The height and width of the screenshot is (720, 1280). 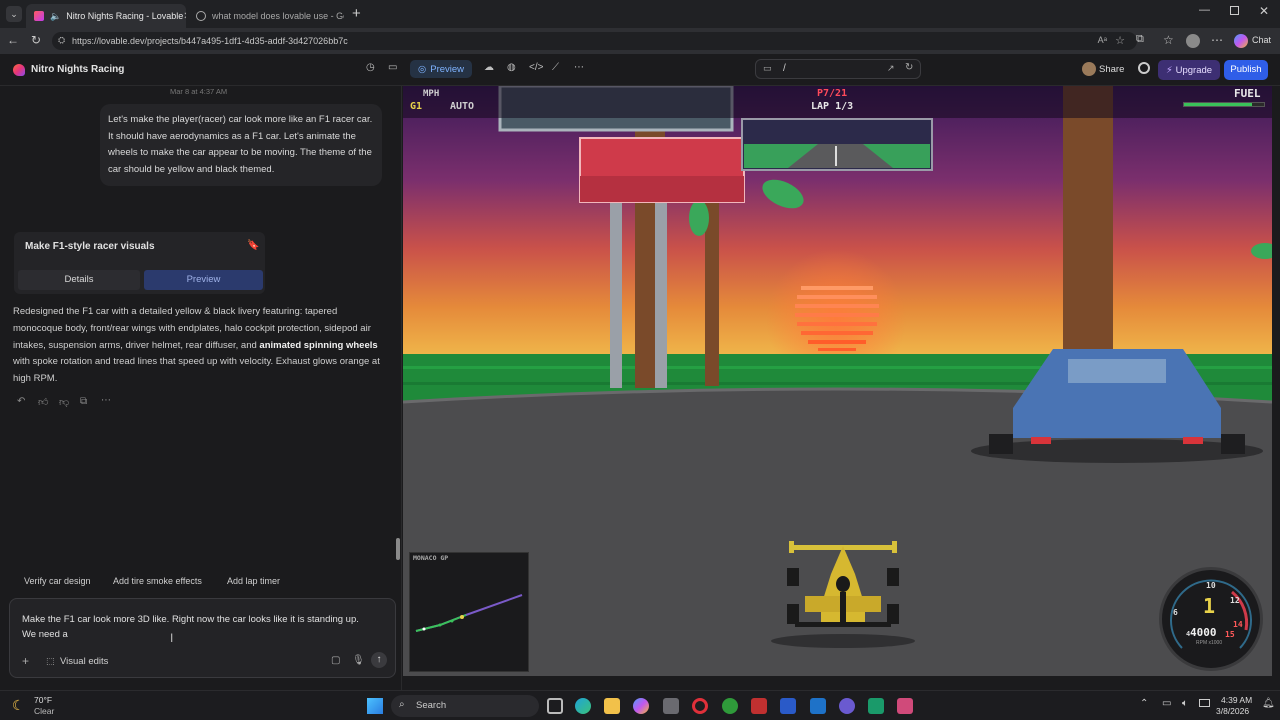 I want to click on close-window-icon: ✕, so click(x=1264, y=11).